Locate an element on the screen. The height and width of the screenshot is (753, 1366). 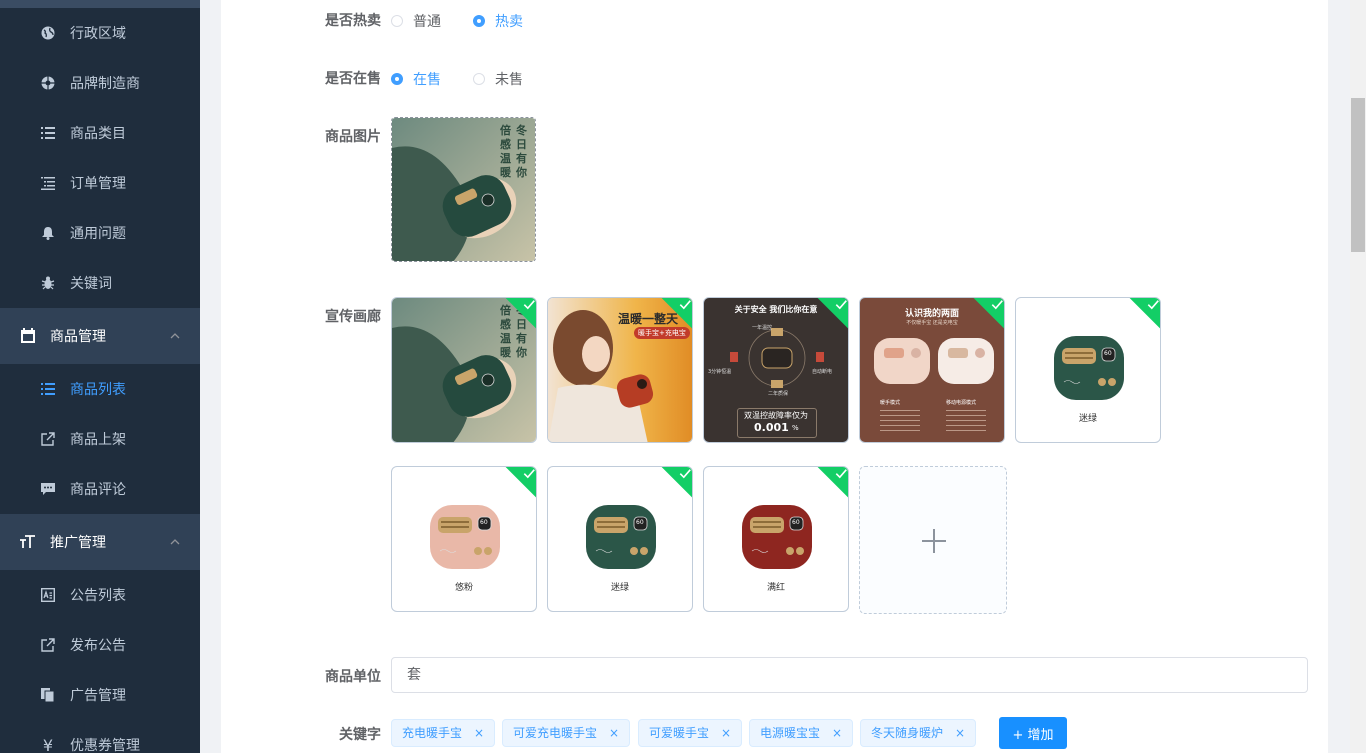
sidebar-item-label: 行政区域 is located at coordinates (98, 34).